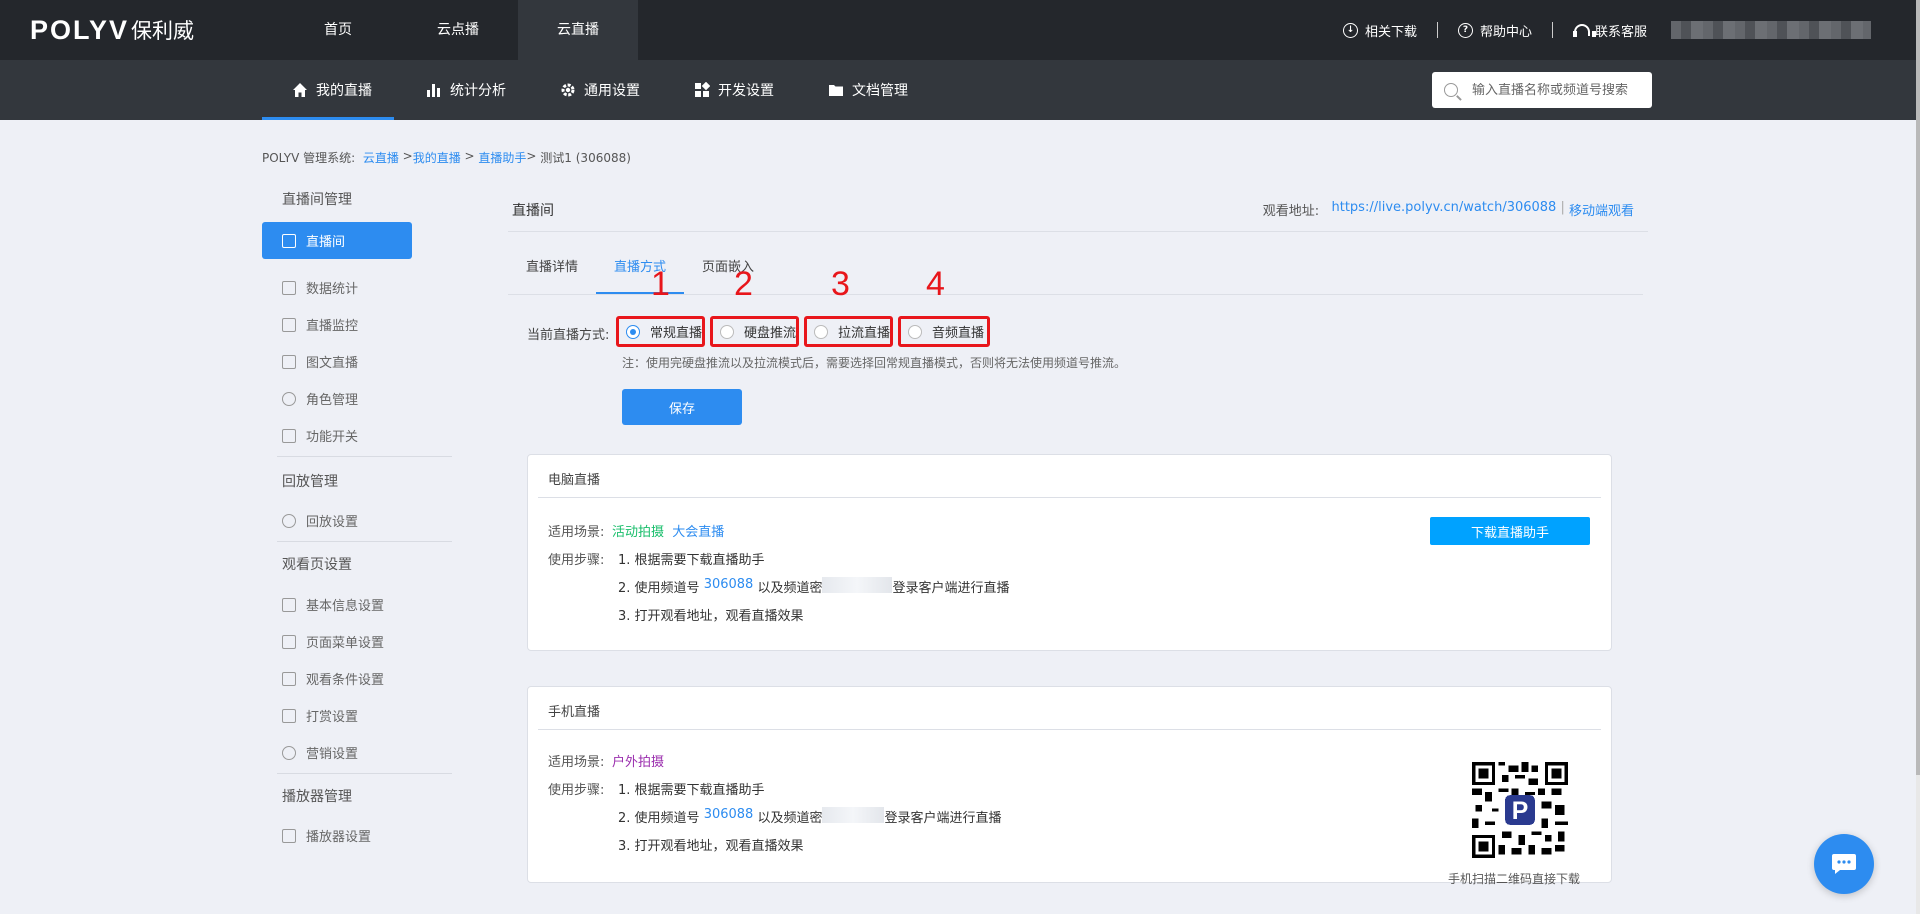 The image size is (1920, 914). Describe the element at coordinates (437, 157) in the screenshot. I see `breadcrumb-link-my-live: 我的直播` at that location.